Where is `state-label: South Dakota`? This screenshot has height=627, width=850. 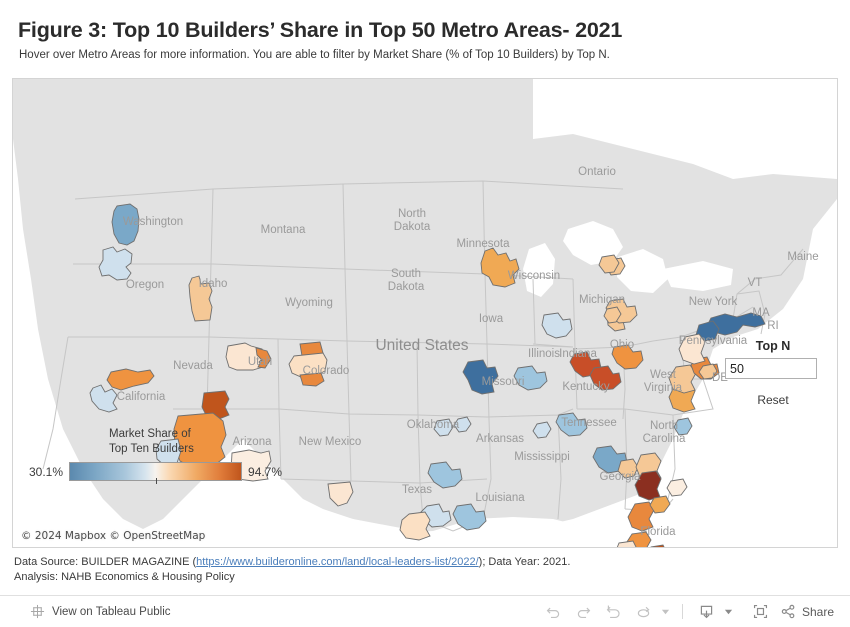
state-label: South Dakota is located at coordinates (406, 280).